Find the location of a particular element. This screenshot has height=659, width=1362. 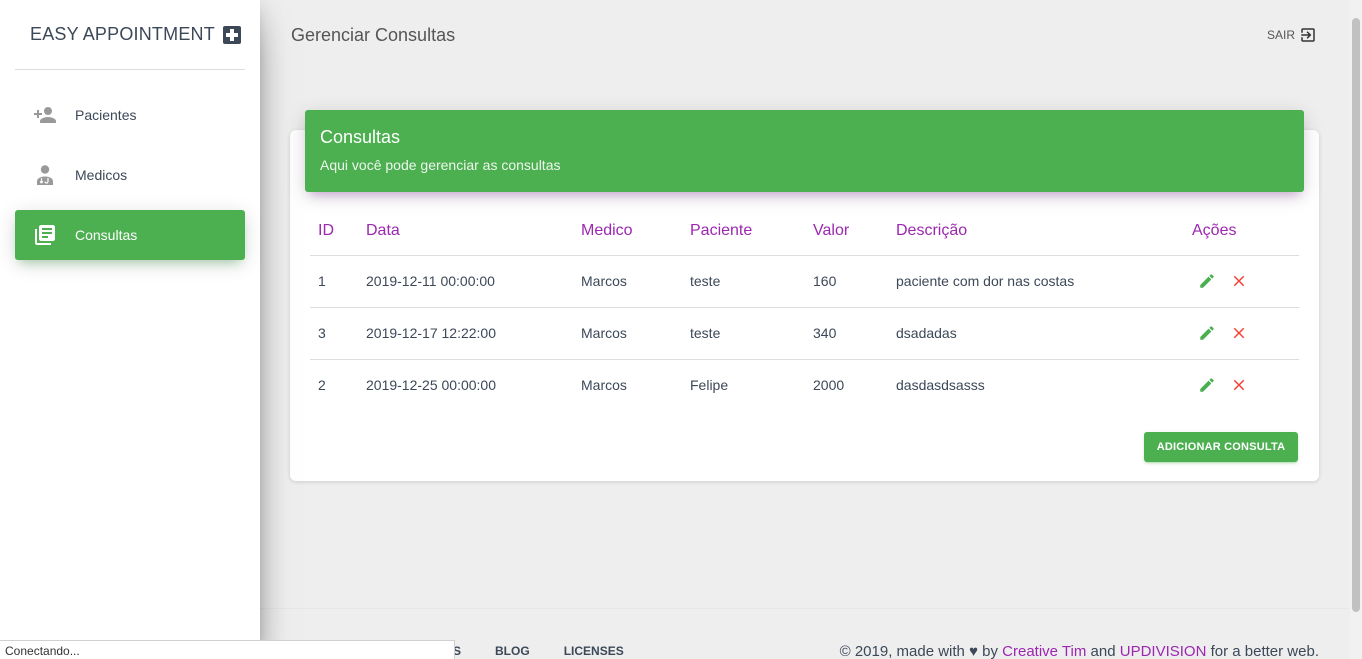

person-add-icon is located at coordinates (45, 115).